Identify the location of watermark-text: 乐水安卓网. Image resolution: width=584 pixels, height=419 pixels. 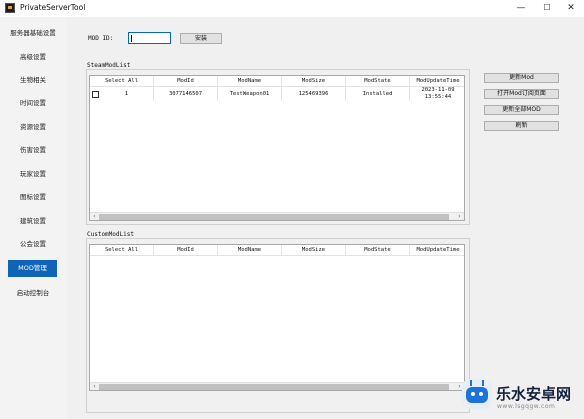
(534, 394).